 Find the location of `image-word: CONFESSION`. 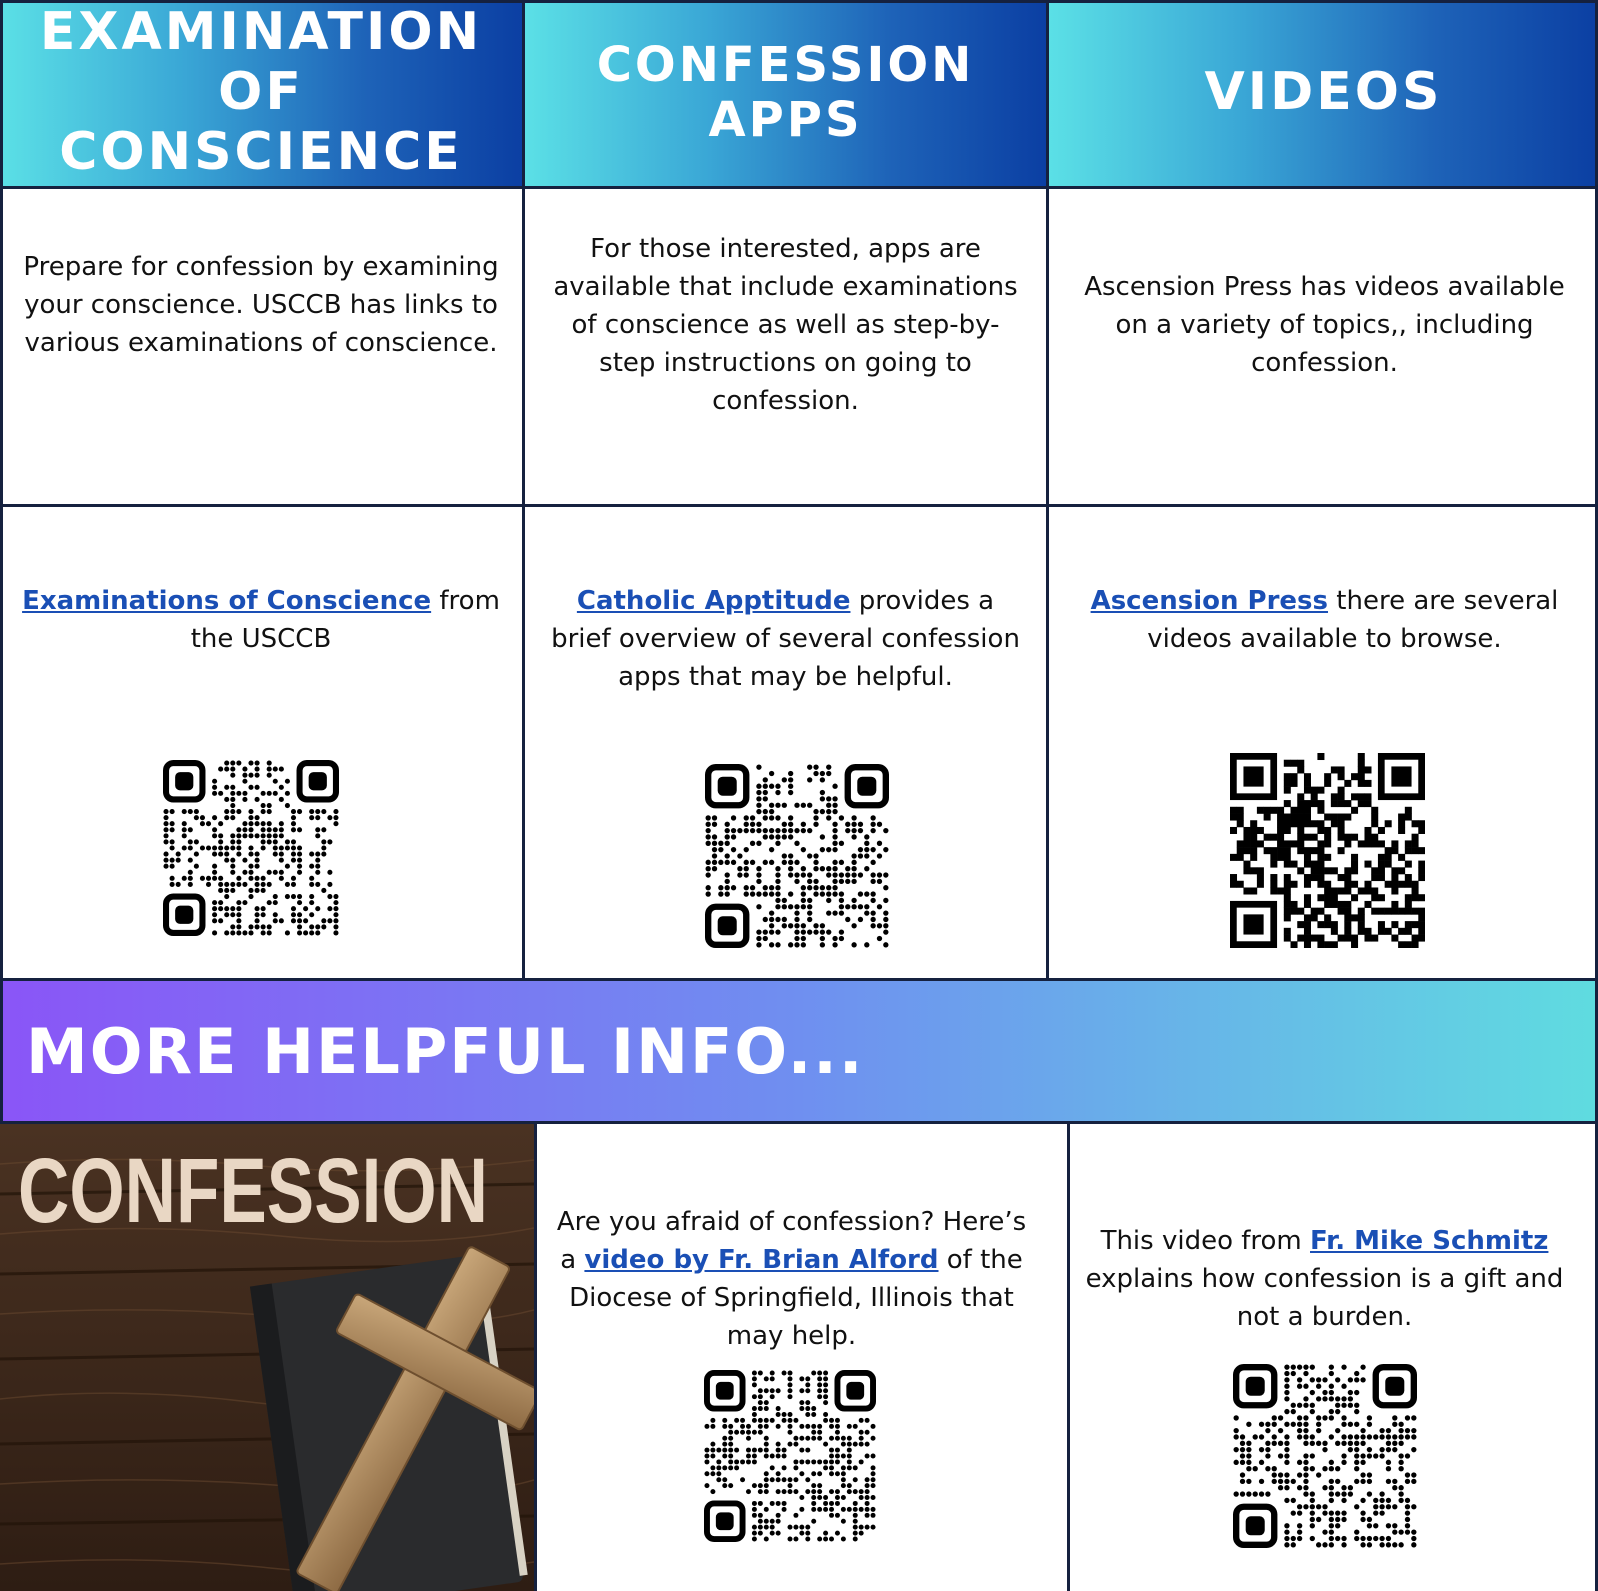

image-word: CONFESSION is located at coordinates (253, 1191).